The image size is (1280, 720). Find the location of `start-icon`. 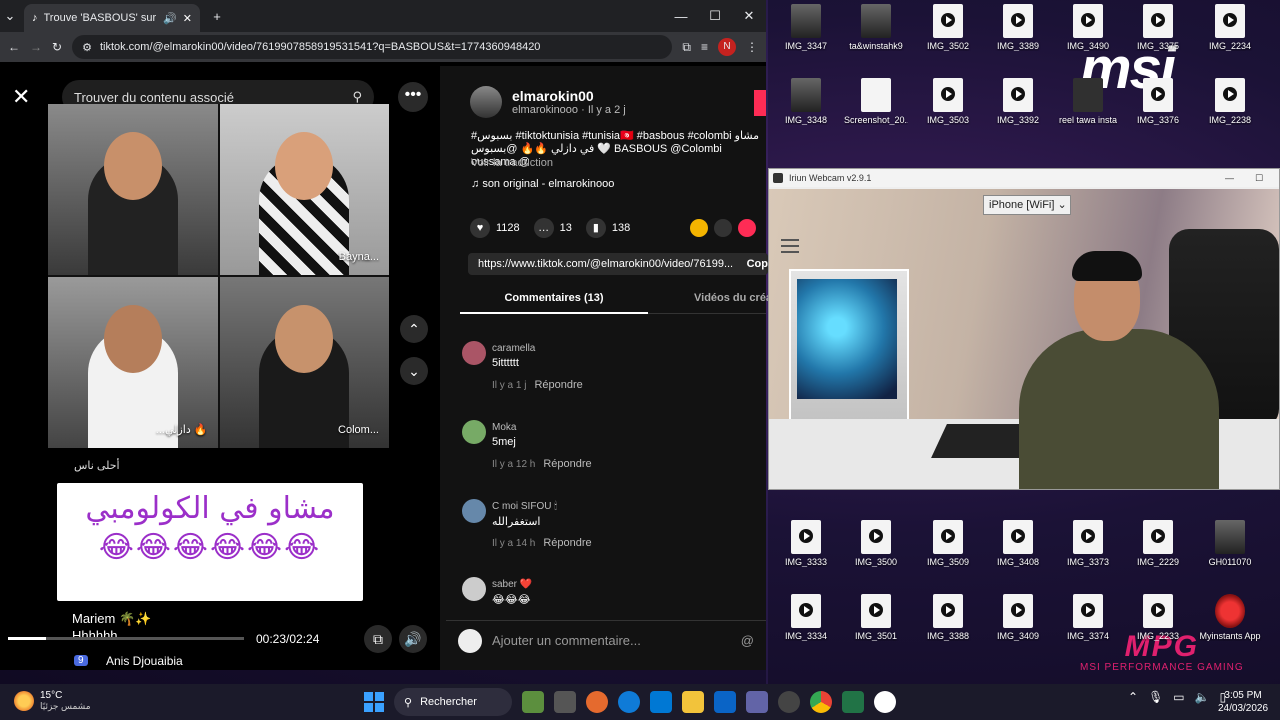

start-icon is located at coordinates (374, 702).